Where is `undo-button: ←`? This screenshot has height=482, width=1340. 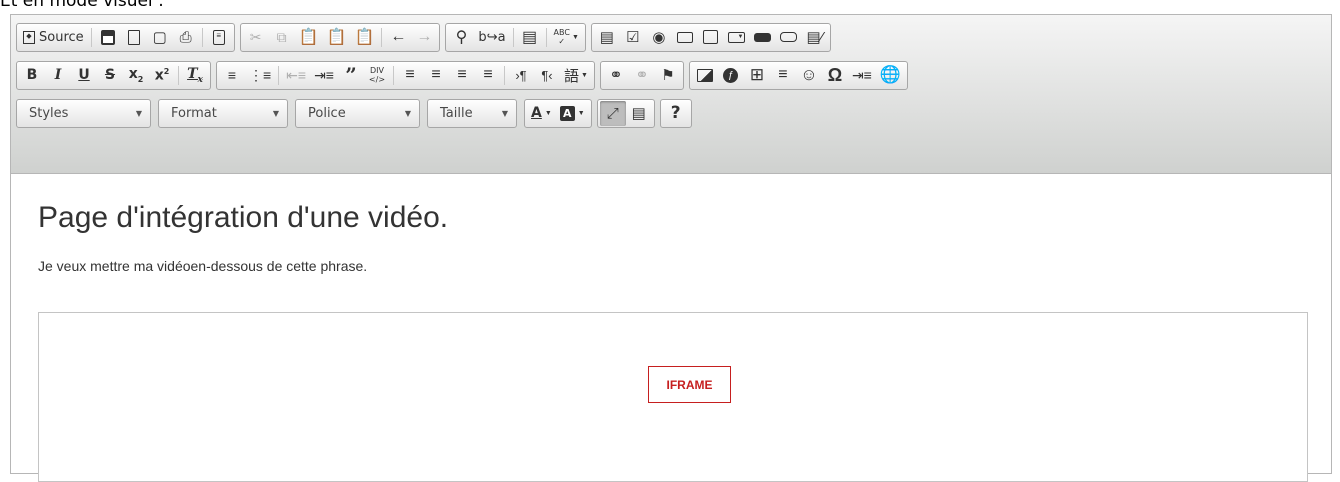
undo-button: ← is located at coordinates (398, 37).